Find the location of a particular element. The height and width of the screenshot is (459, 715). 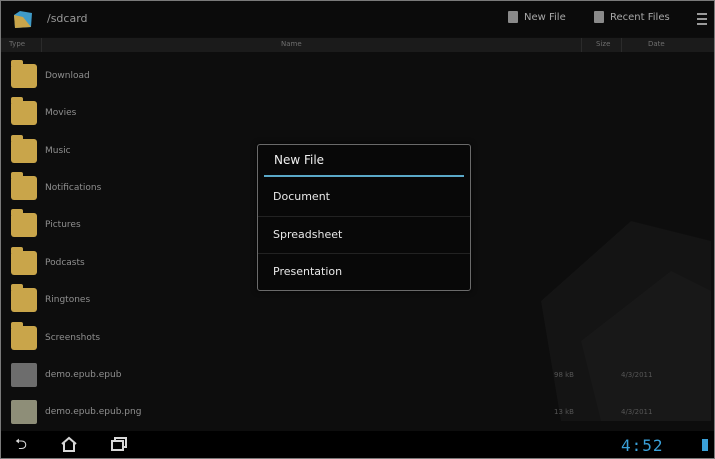

file-size: 98 kB is located at coordinates (564, 375).